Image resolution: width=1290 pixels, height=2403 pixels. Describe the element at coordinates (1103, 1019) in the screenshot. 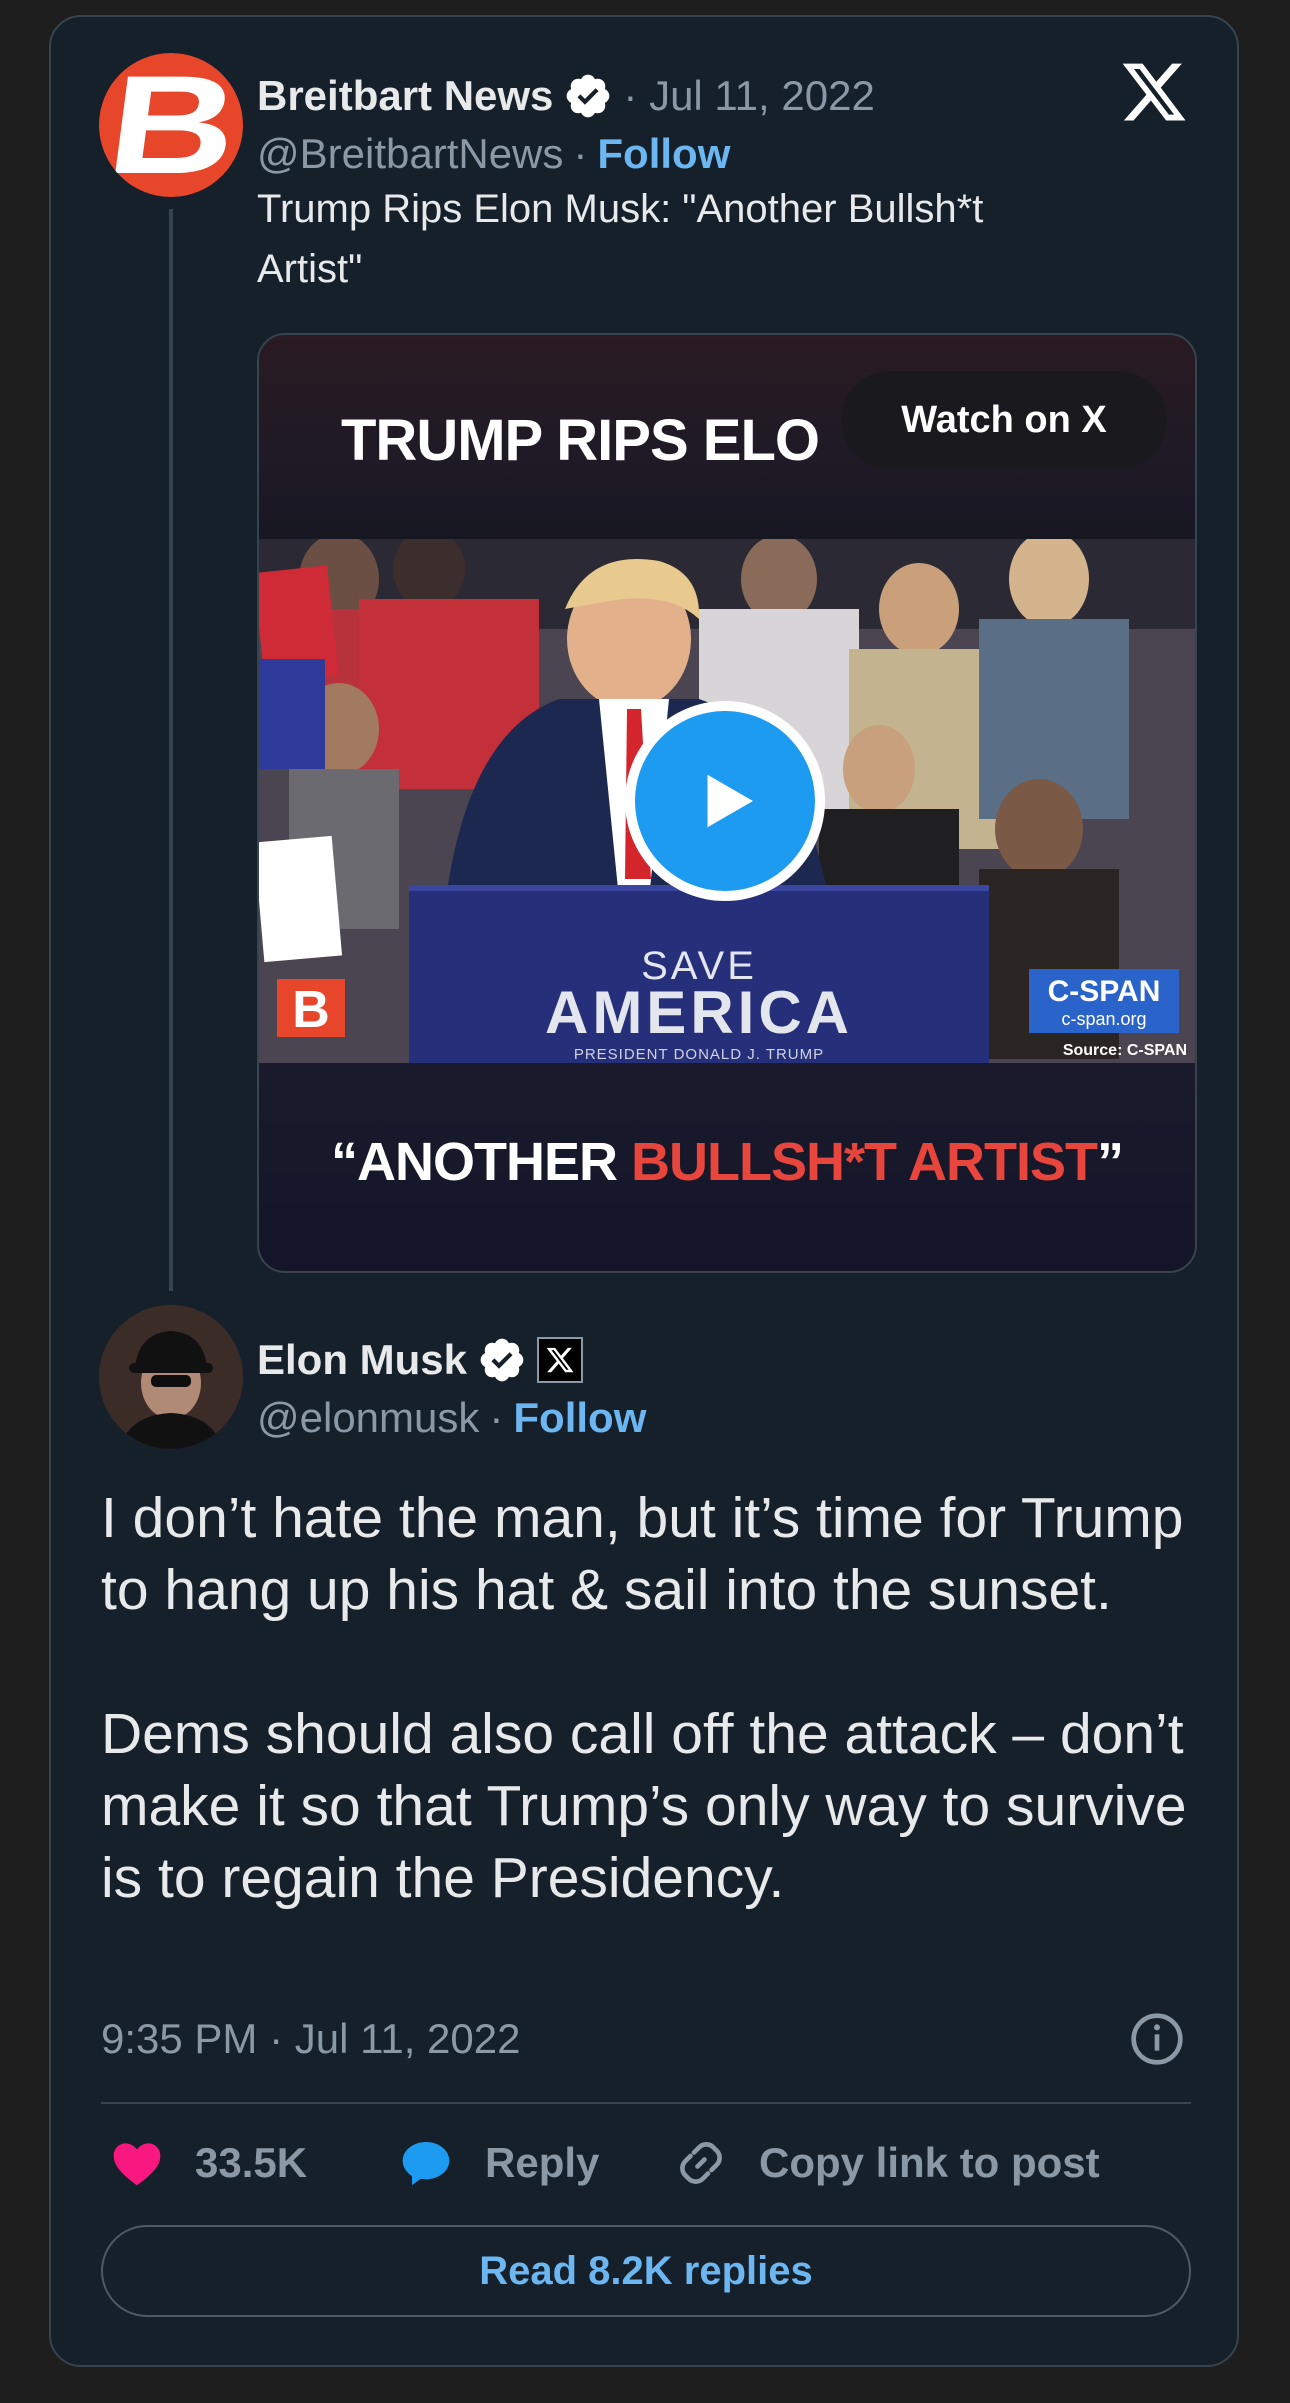

I see `cspan-url-text: c-span.org` at that location.